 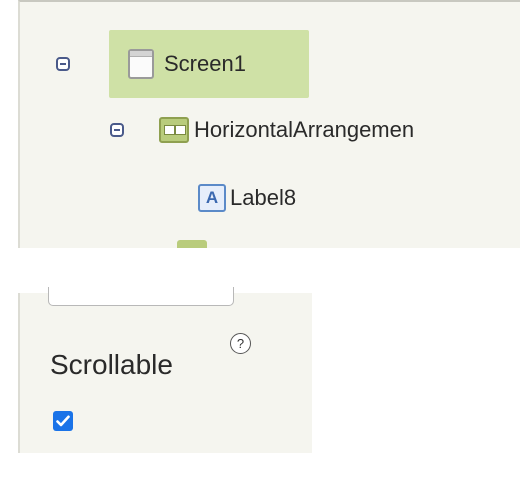 What do you see at coordinates (212, 198) in the screenshot?
I see `label-icon: A` at bounding box center [212, 198].